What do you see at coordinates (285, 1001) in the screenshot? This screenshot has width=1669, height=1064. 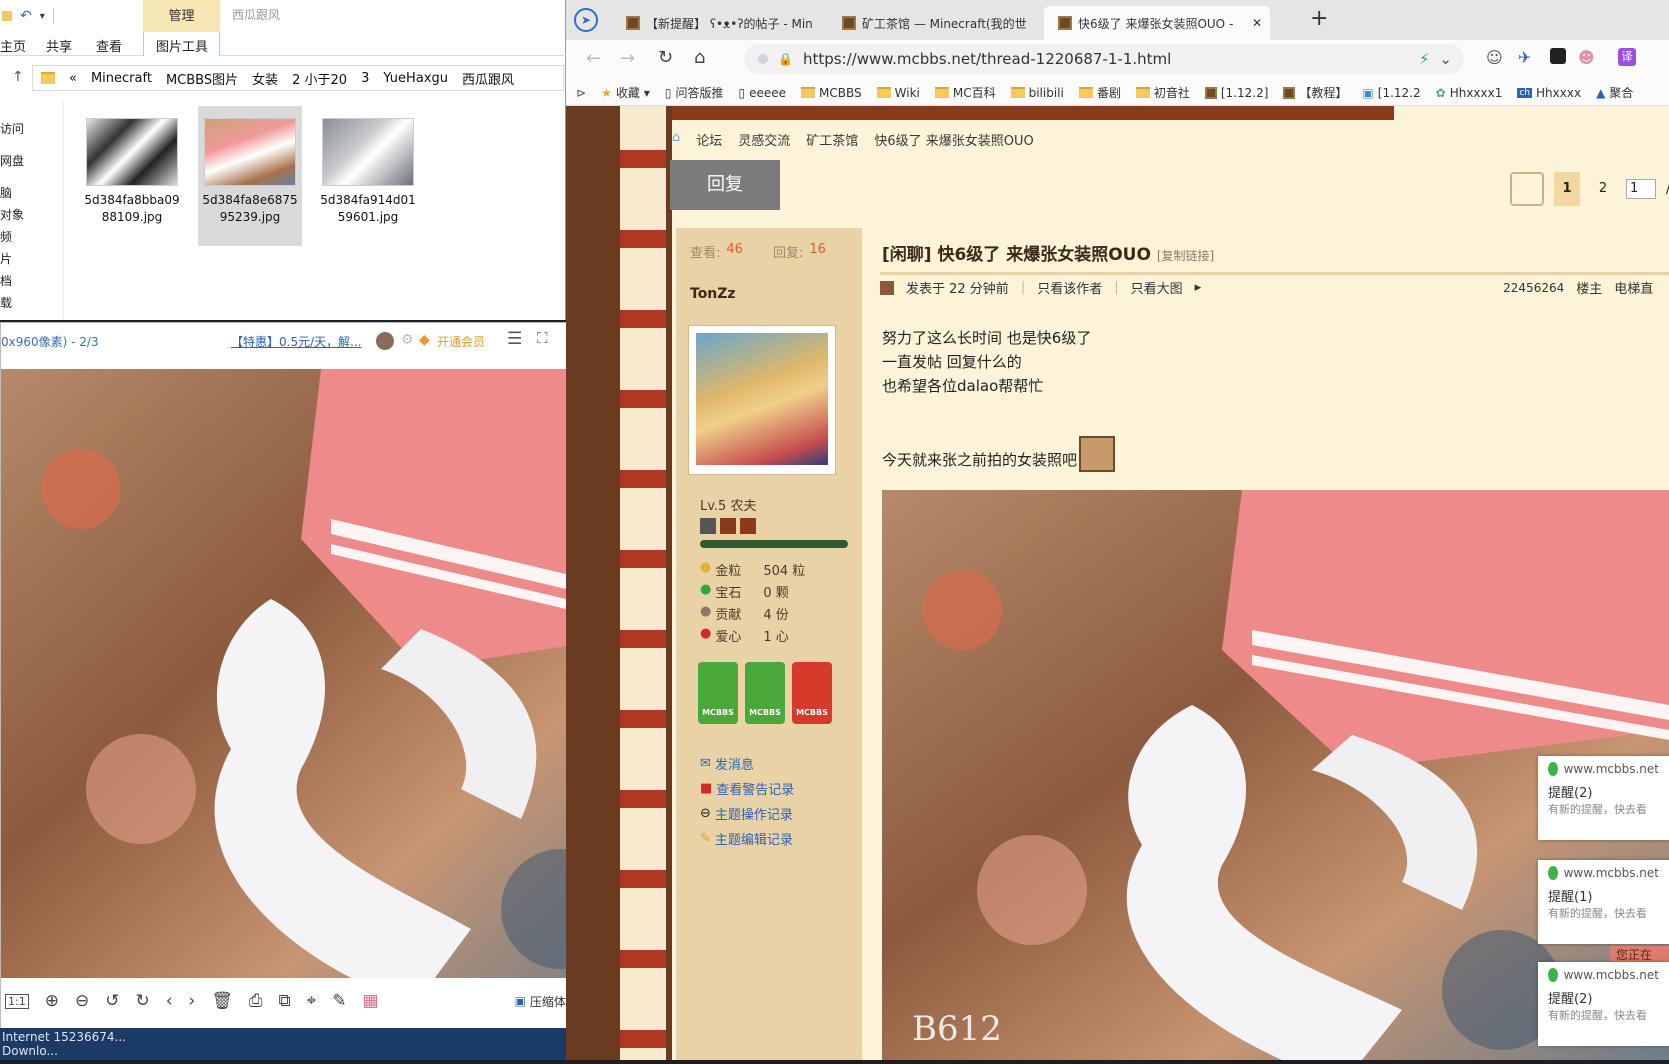 I see `copy-icon: ⧉` at bounding box center [285, 1001].